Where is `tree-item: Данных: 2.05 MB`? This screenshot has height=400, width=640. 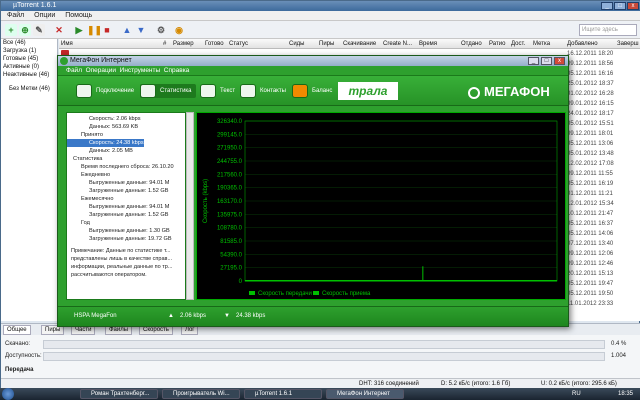
tree-item: Данных: 2.05 MB is located at coordinates (100, 151).